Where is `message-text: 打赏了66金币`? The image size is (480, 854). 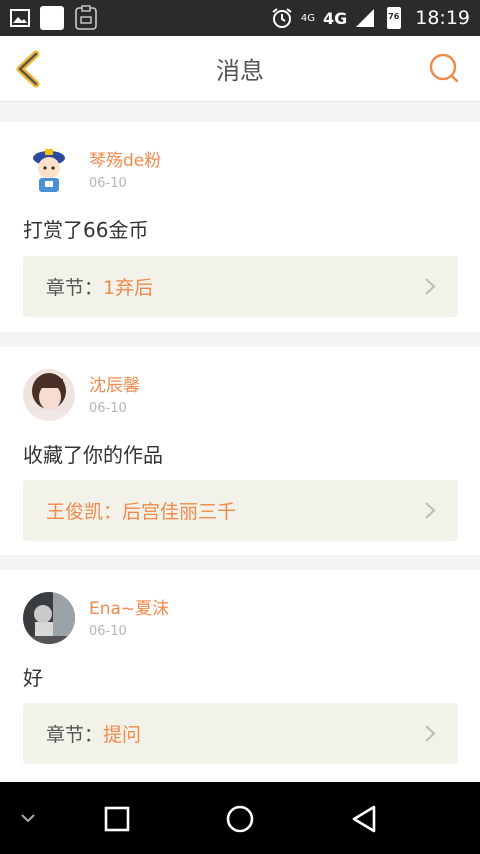 message-text: 打赏了66金币 is located at coordinates (86, 230).